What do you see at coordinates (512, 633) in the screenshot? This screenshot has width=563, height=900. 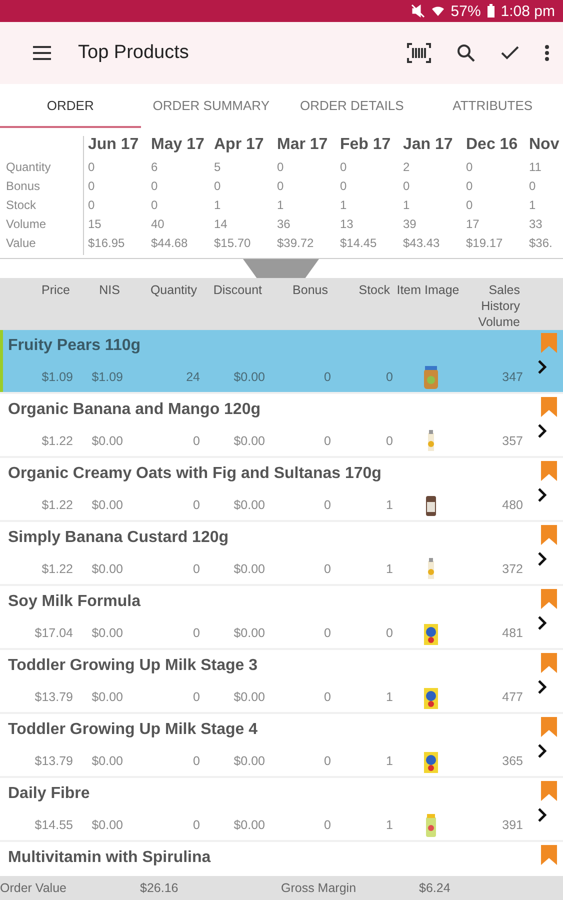 I see `table-cell-text: 481` at bounding box center [512, 633].